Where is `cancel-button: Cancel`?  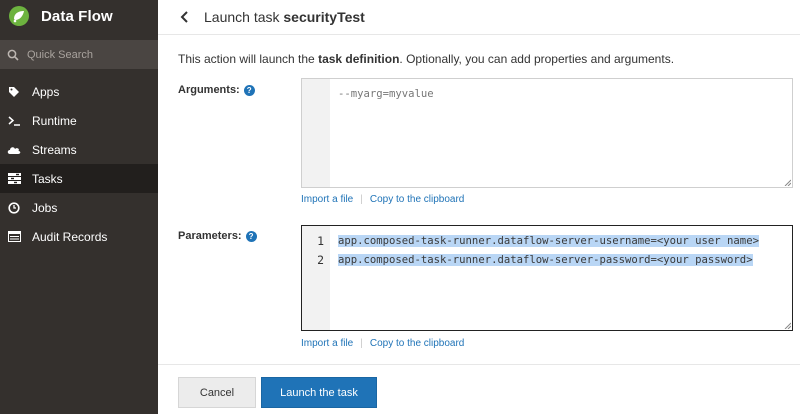 cancel-button: Cancel is located at coordinates (217, 392).